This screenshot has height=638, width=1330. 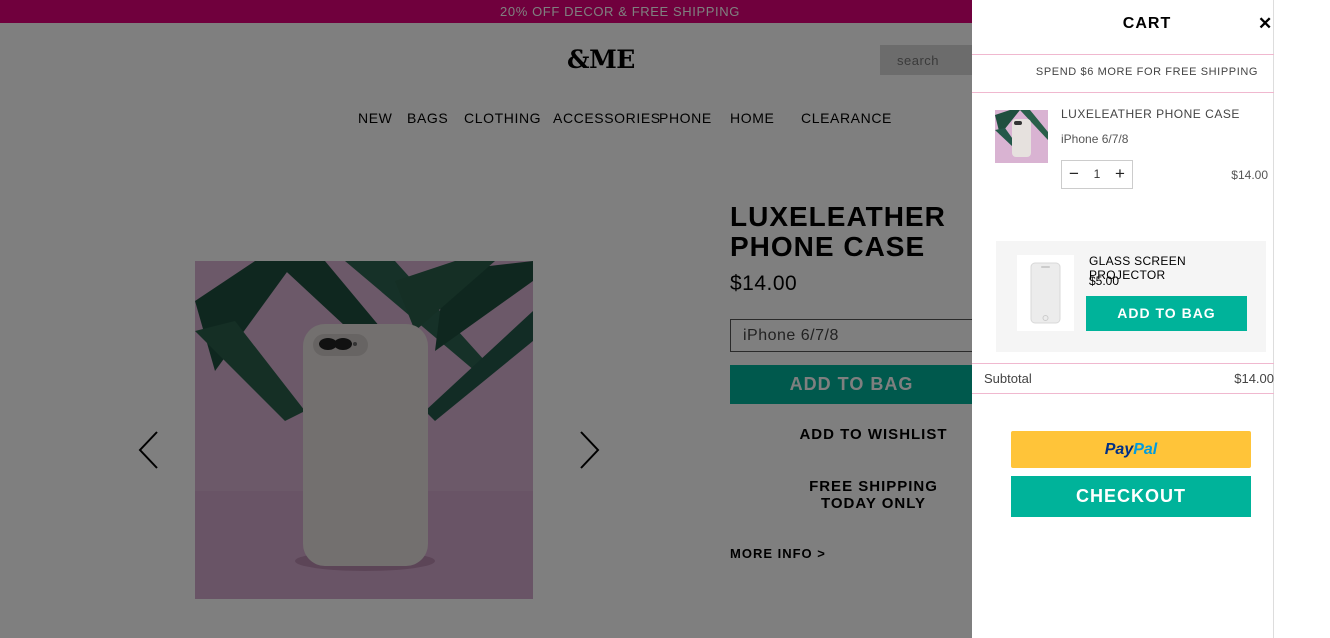 What do you see at coordinates (1254, 378) in the screenshot?
I see `subtotal-value: $14.00` at bounding box center [1254, 378].